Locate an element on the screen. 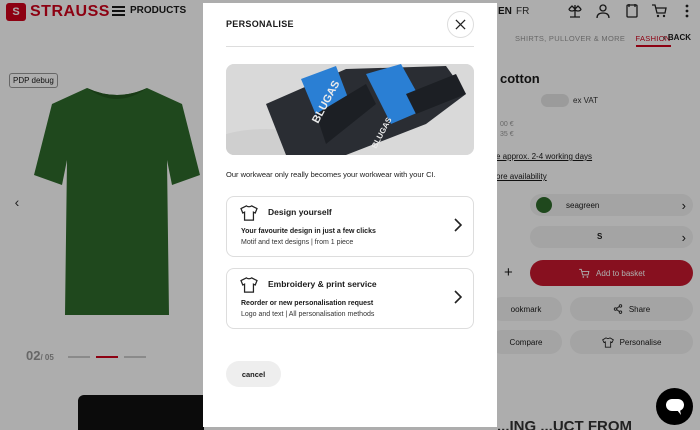 The width and height of the screenshot is (700, 430). option-subtitle: Reorder or new personalisation request is located at coordinates (307, 303).